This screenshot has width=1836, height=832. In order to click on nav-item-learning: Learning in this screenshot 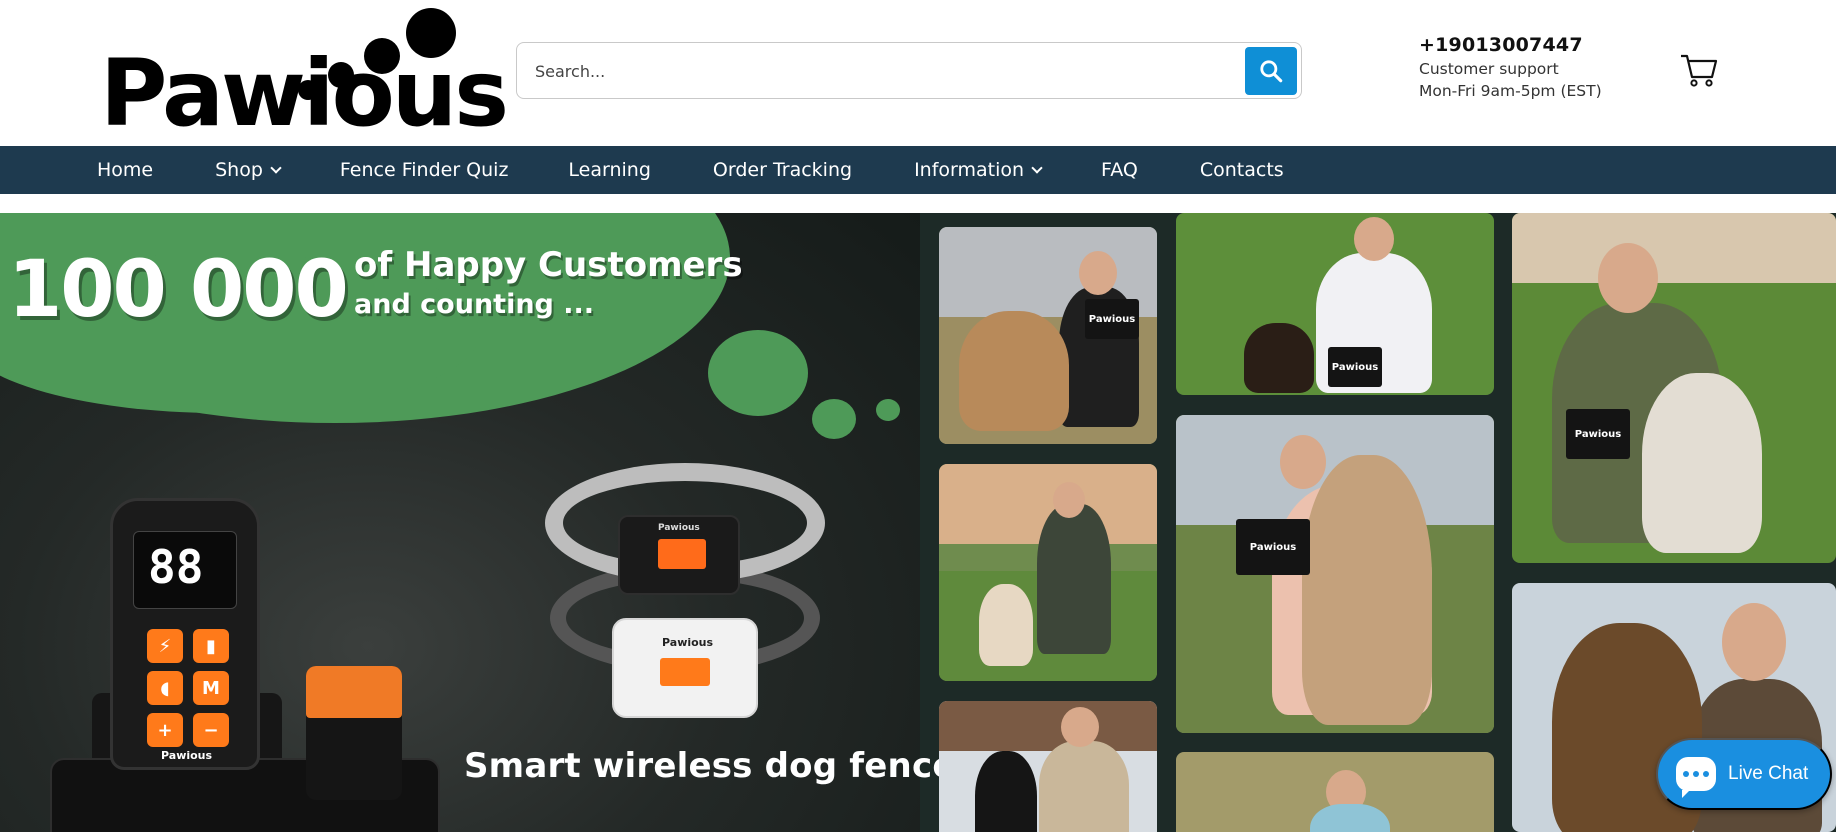, I will do `click(609, 170)`.